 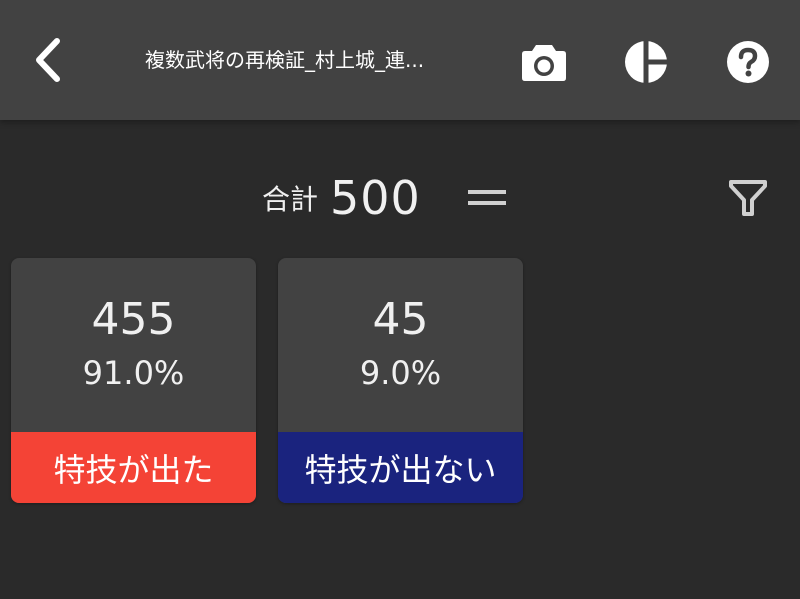 I want to click on card-count: 45, so click(x=400, y=319).